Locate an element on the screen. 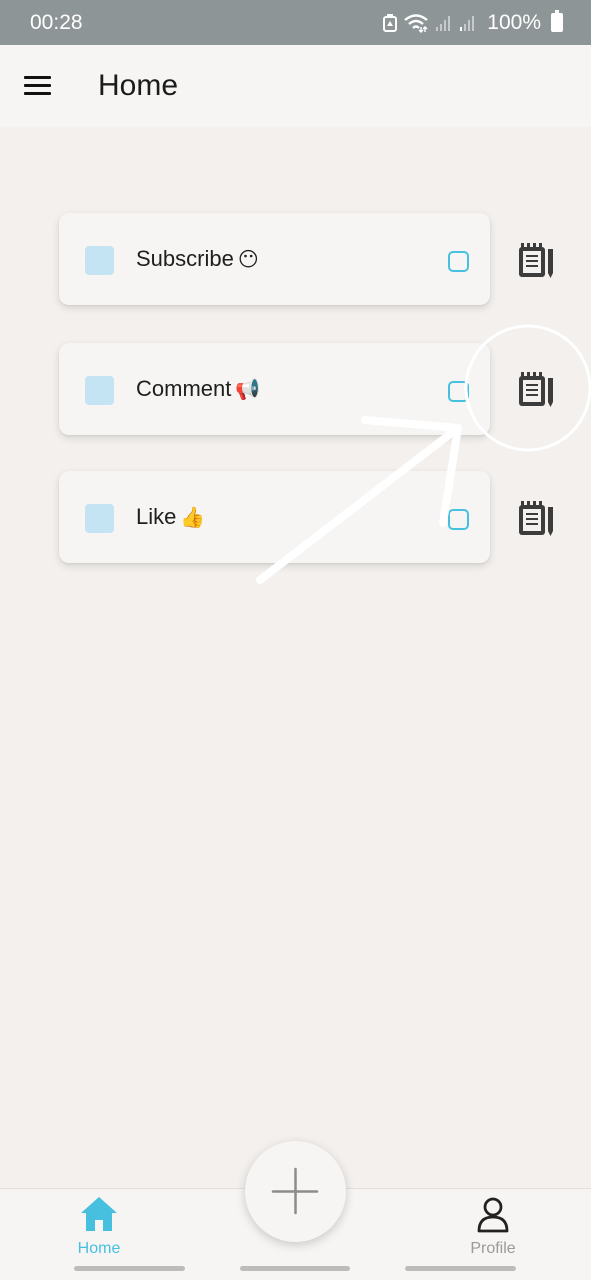  task-label: Subscribe 😶 is located at coordinates (197, 259).